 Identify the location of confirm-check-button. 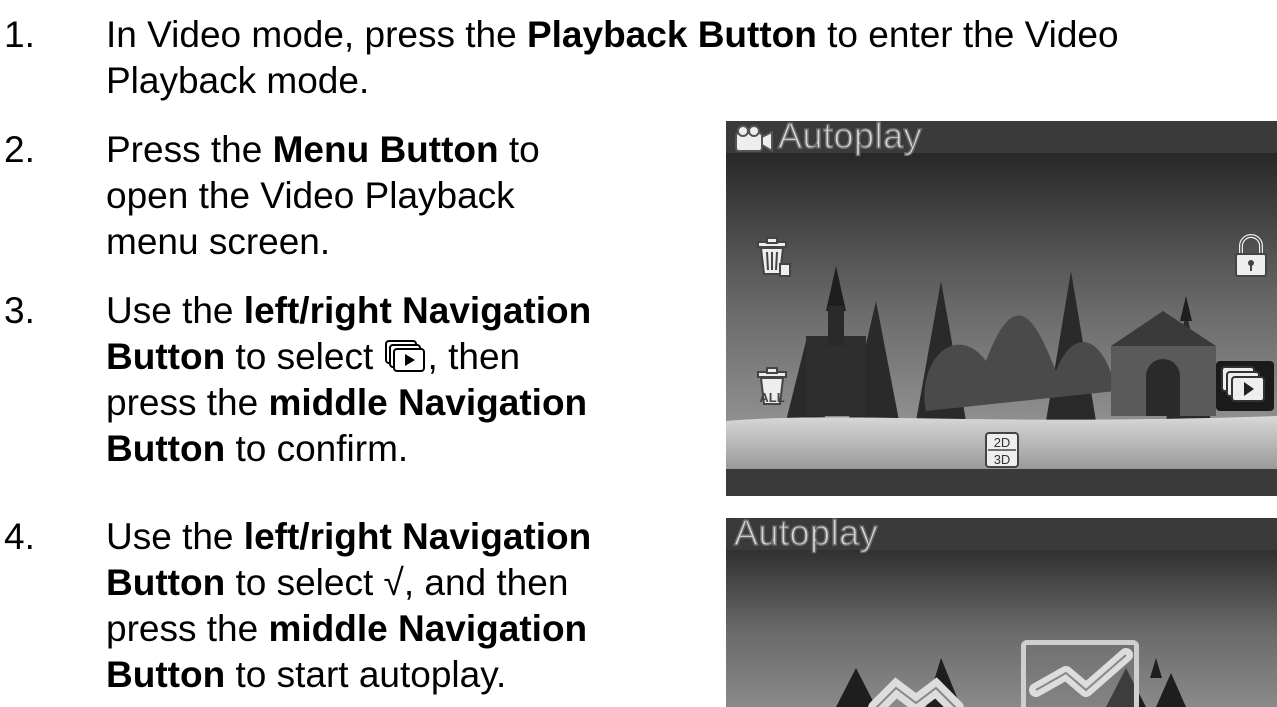
(1080, 673).